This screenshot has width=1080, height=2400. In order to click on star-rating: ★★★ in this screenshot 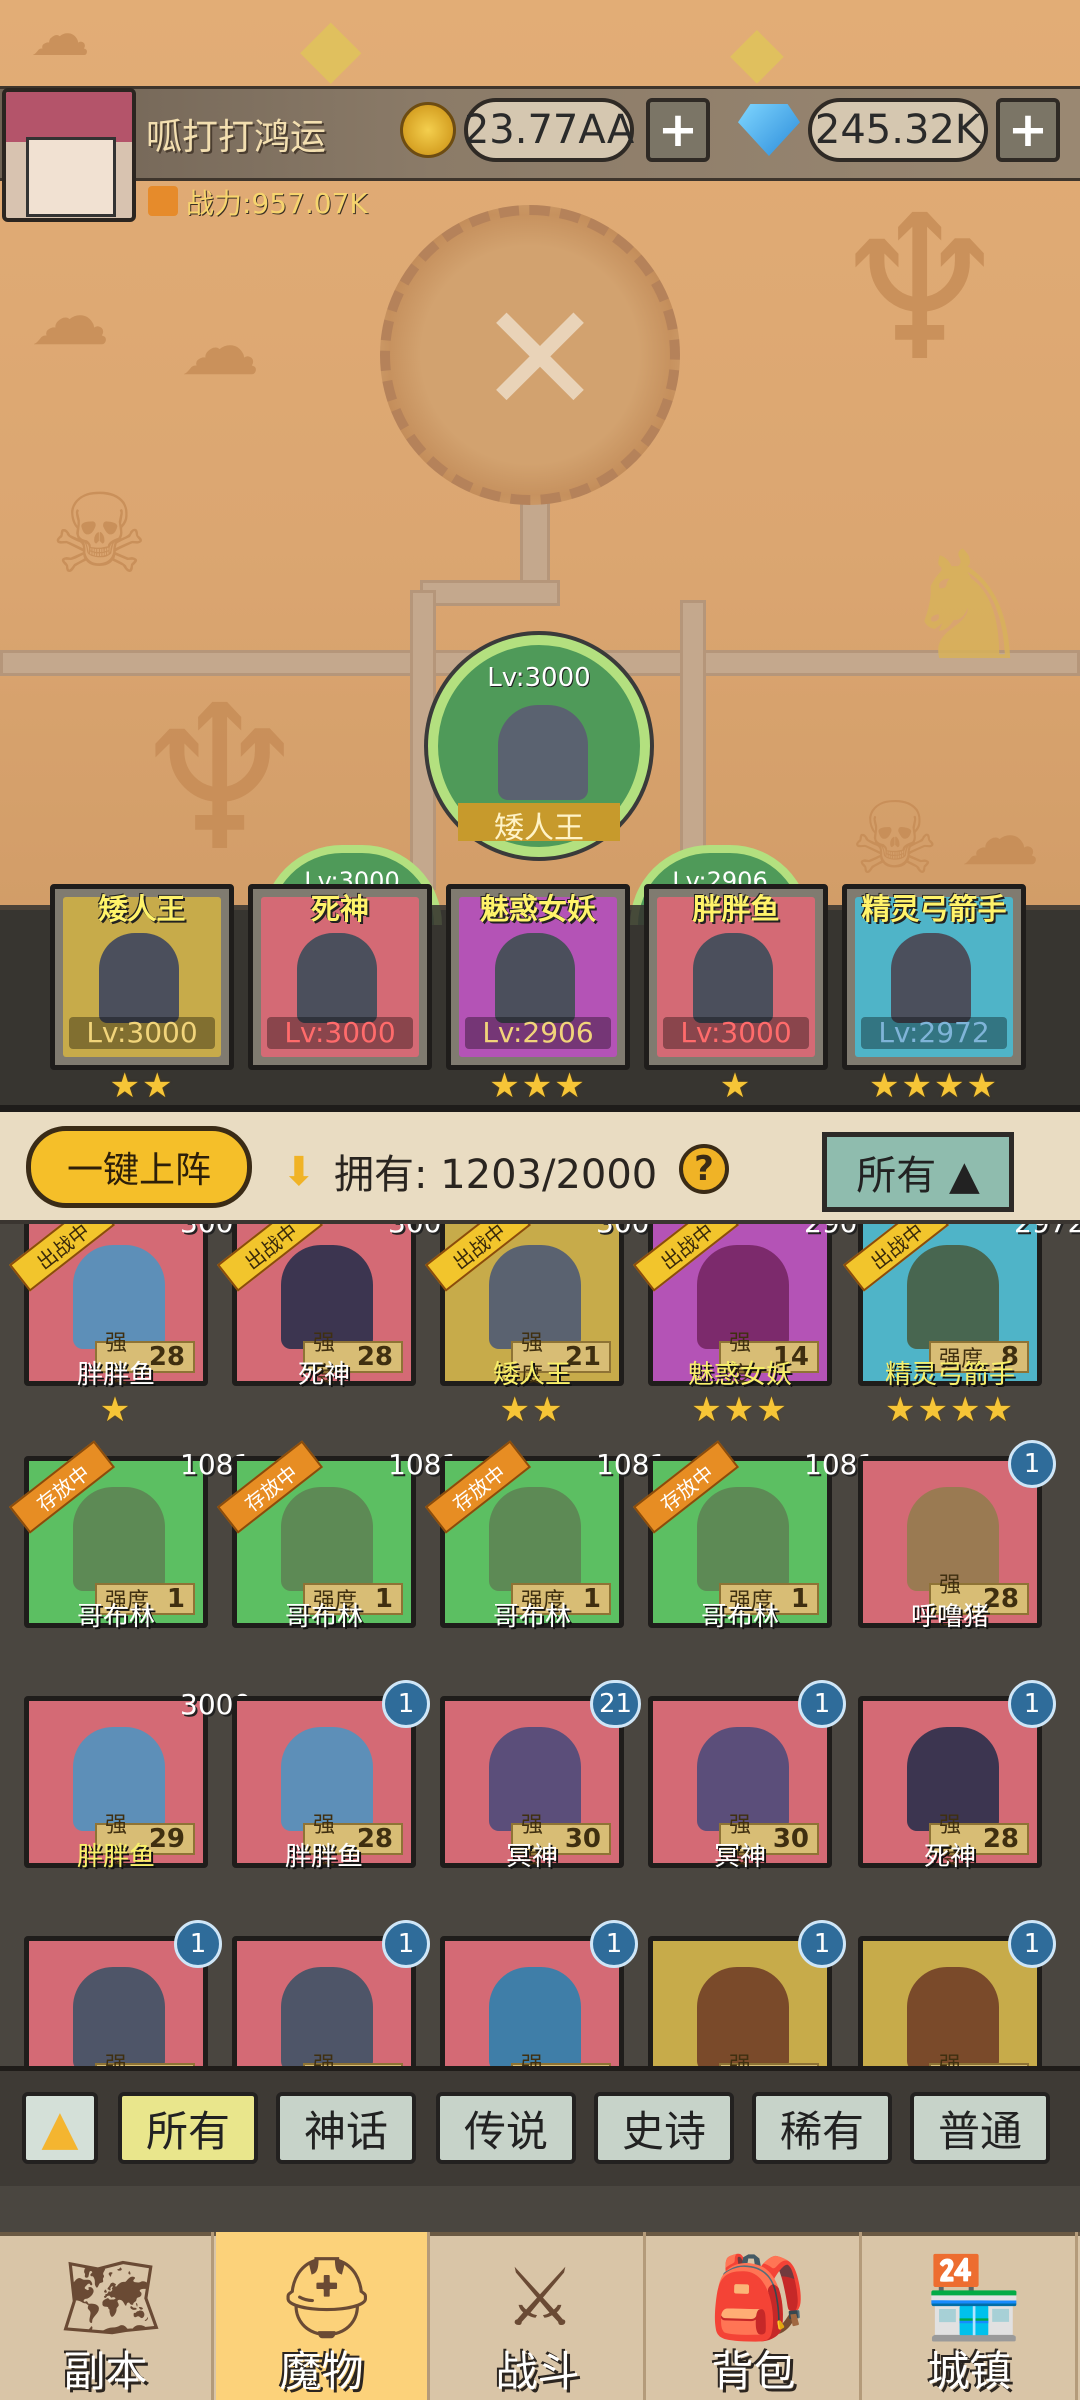, I will do `click(538, 1086)`.